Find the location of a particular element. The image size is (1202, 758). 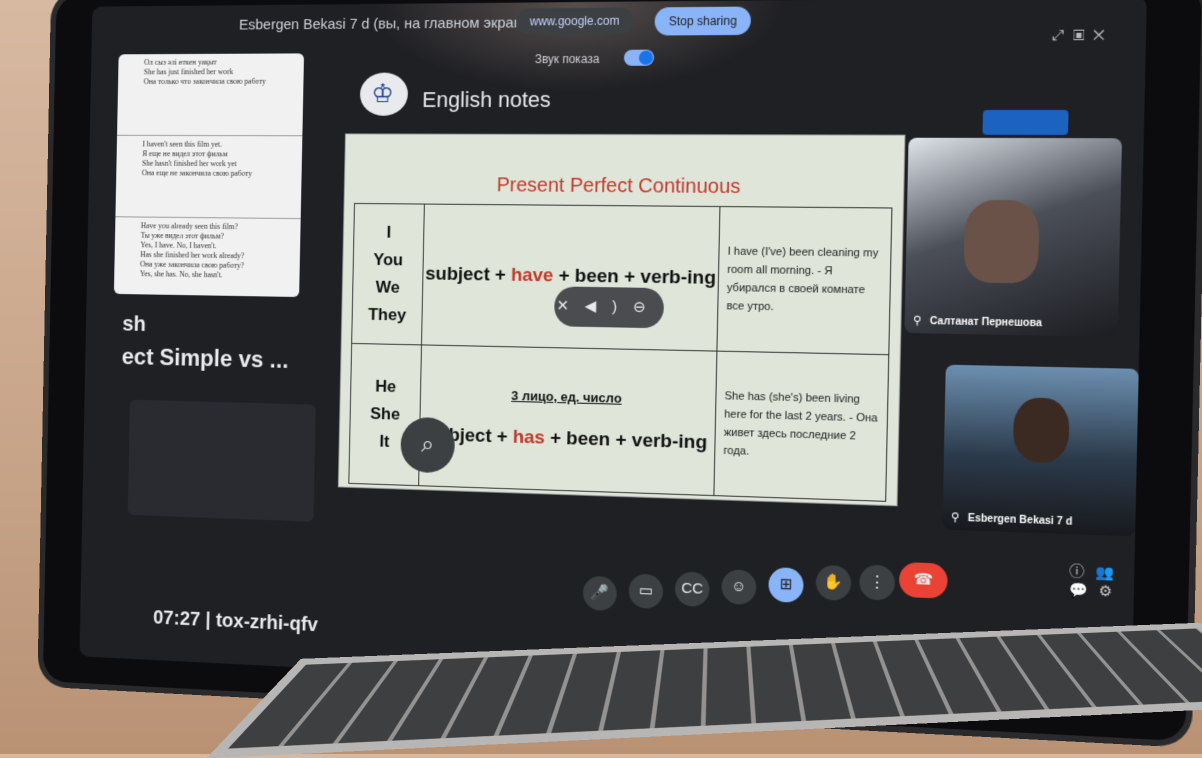

formula-part: subject + is located at coordinates (468, 274).